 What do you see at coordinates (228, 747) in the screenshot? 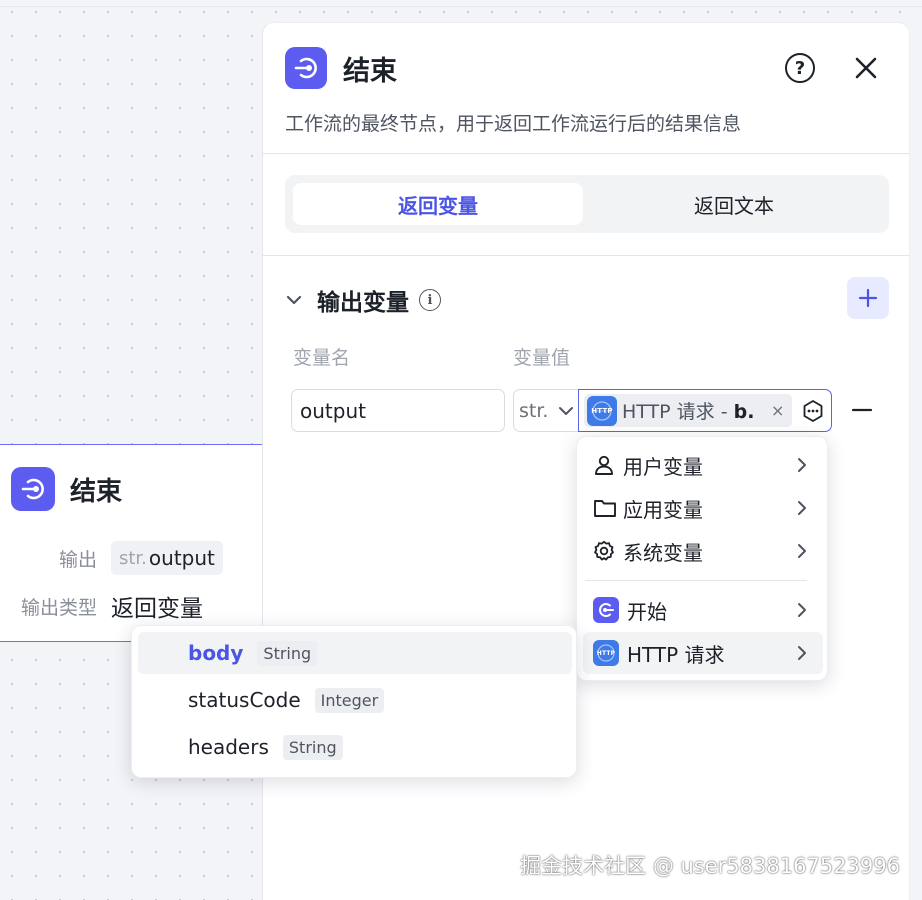
I see `field-name: headers` at bounding box center [228, 747].